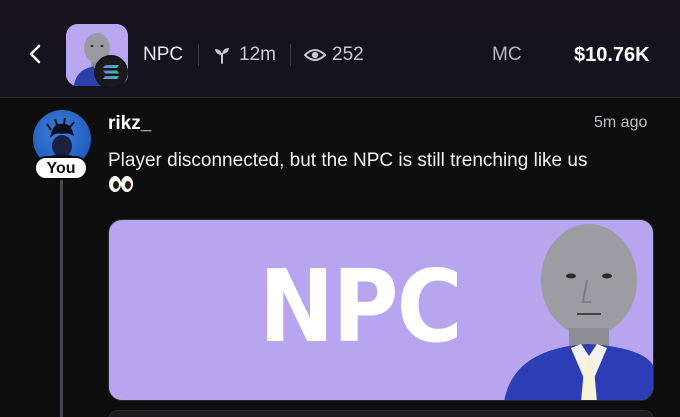  Describe the element at coordinates (578, 312) in the screenshot. I see `npc-figure-image` at that location.